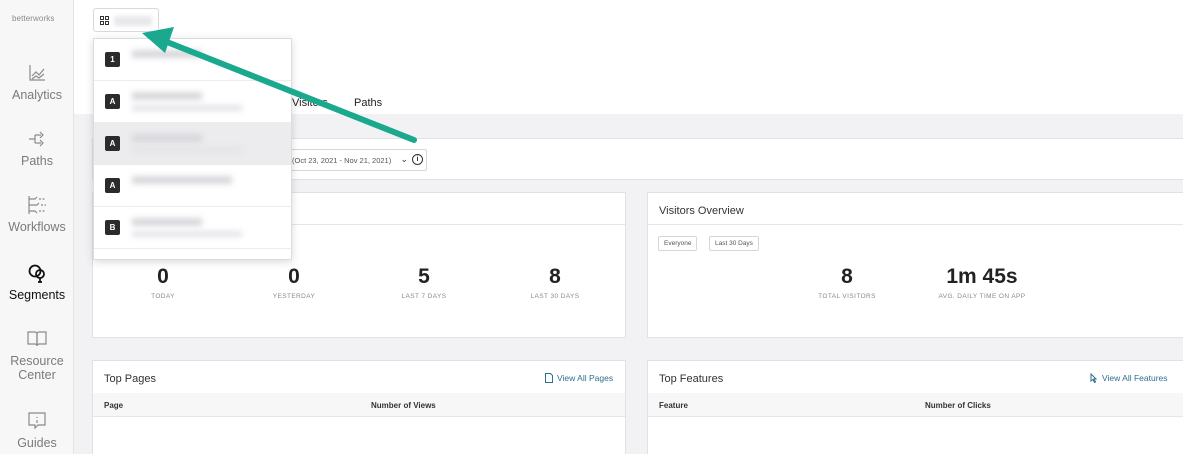 The height and width of the screenshot is (454, 1183). Describe the element at coordinates (37, 368) in the screenshot. I see `sidebar-item-label: Resource Center` at that location.